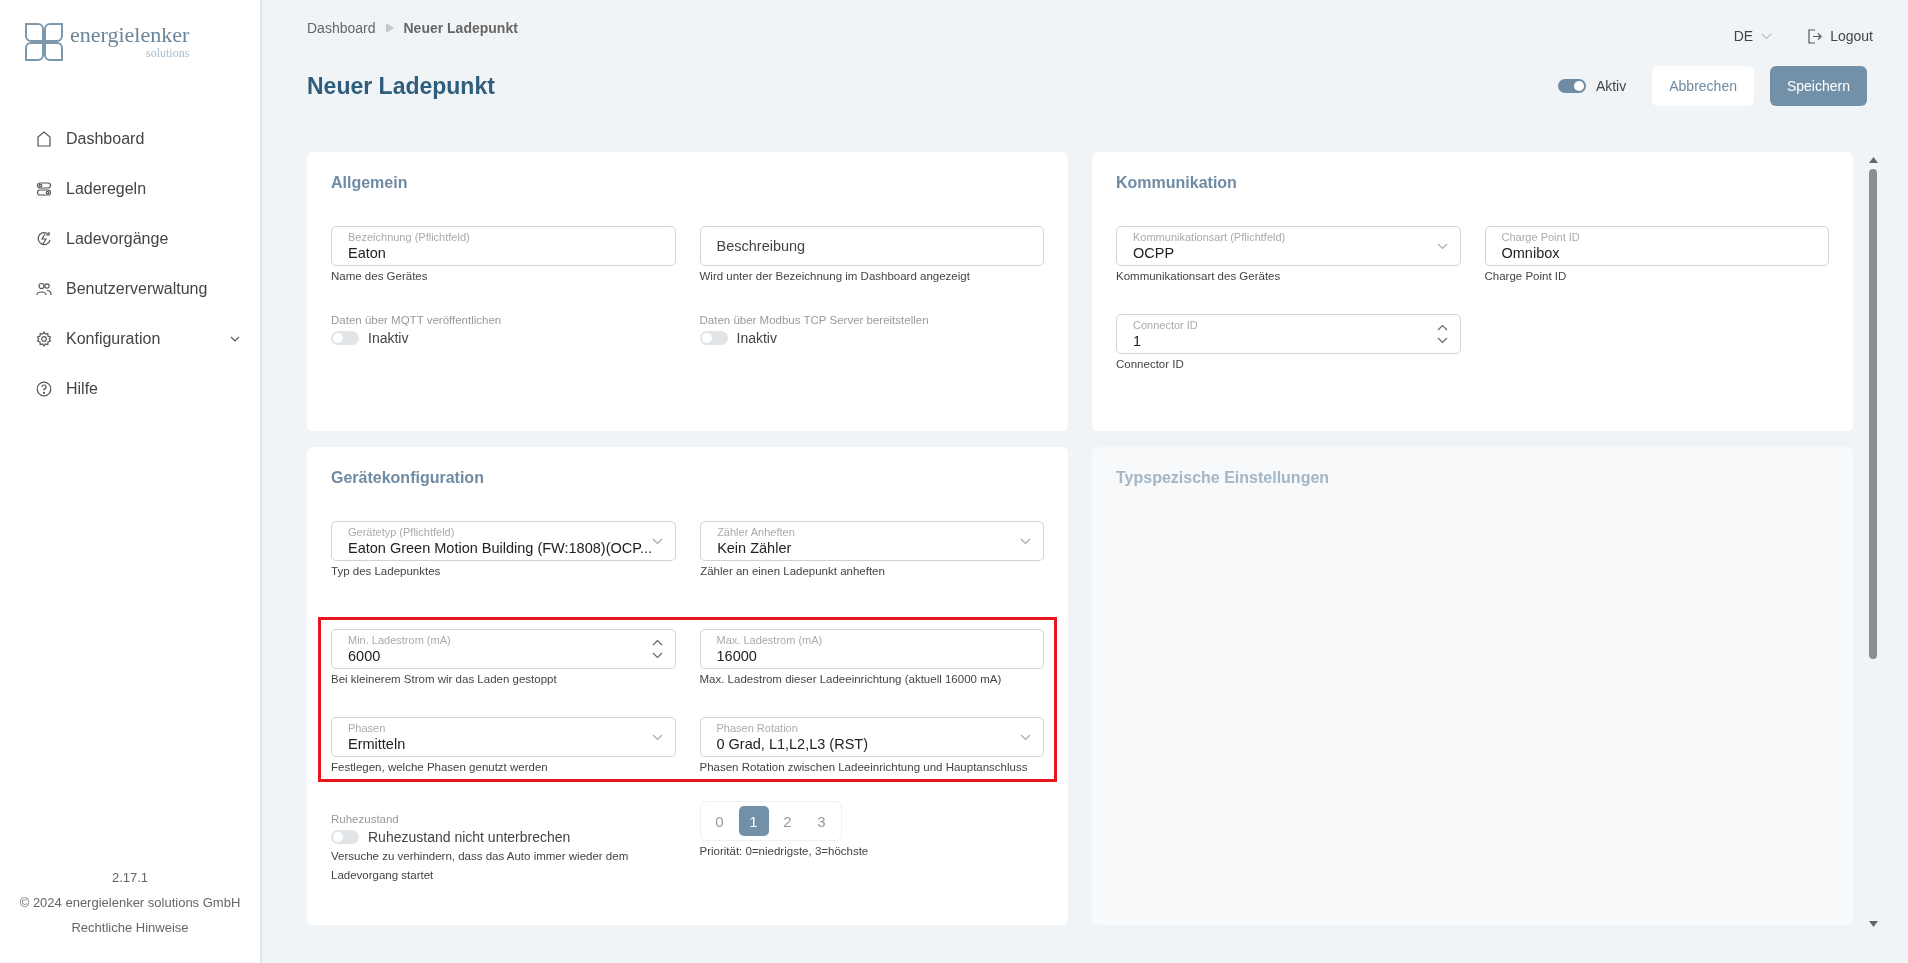 The image size is (1908, 963). What do you see at coordinates (341, 28) in the screenshot?
I see `breadcrumb-link: Dashboard` at bounding box center [341, 28].